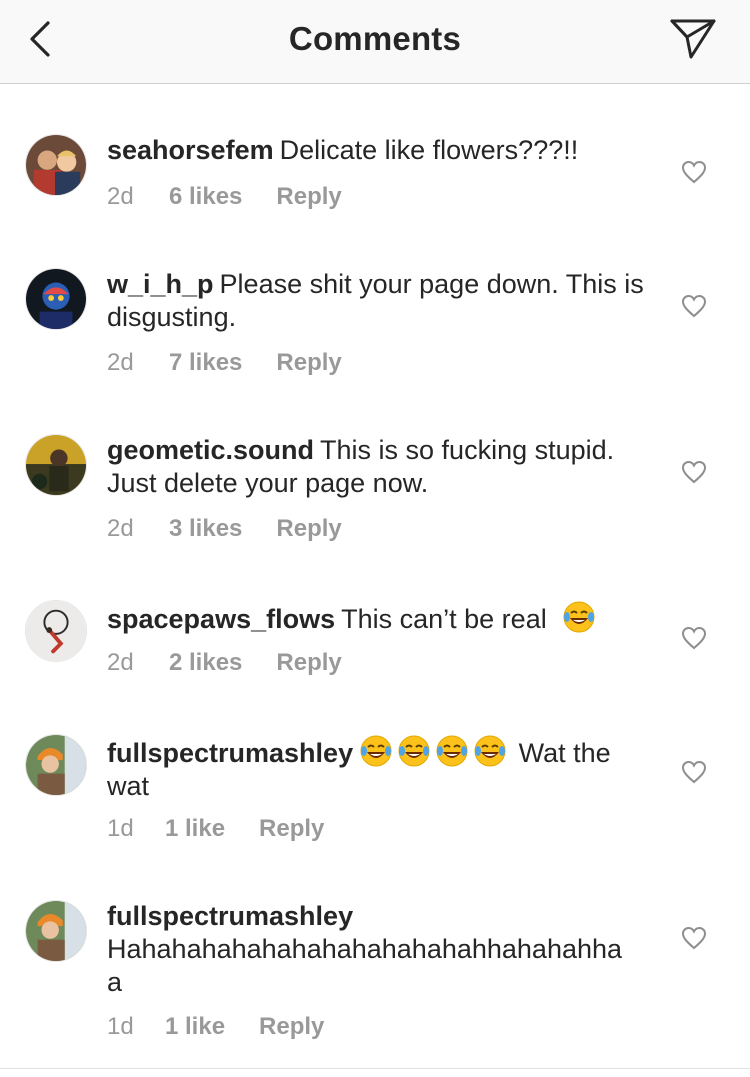 The width and height of the screenshot is (750, 1077). Describe the element at coordinates (190, 150) in the screenshot. I see `comment-username: seahorsefem` at that location.